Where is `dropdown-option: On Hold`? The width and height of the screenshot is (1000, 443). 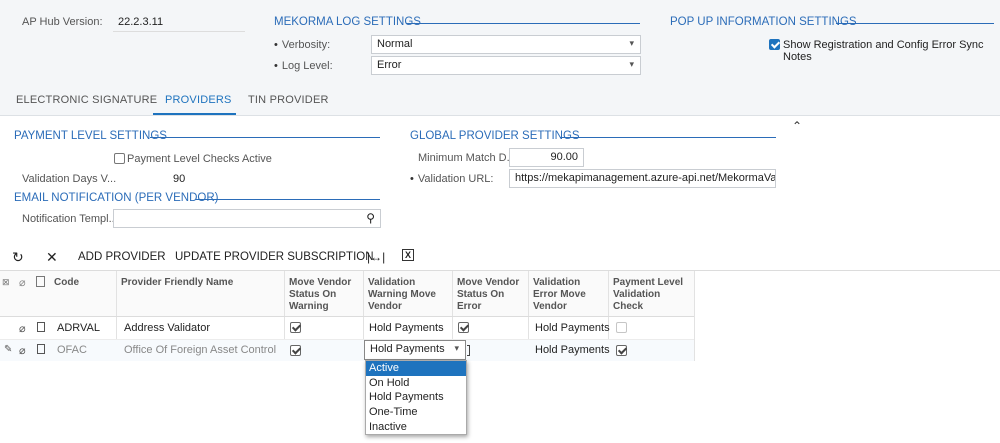 dropdown-option: On Hold is located at coordinates (416, 383).